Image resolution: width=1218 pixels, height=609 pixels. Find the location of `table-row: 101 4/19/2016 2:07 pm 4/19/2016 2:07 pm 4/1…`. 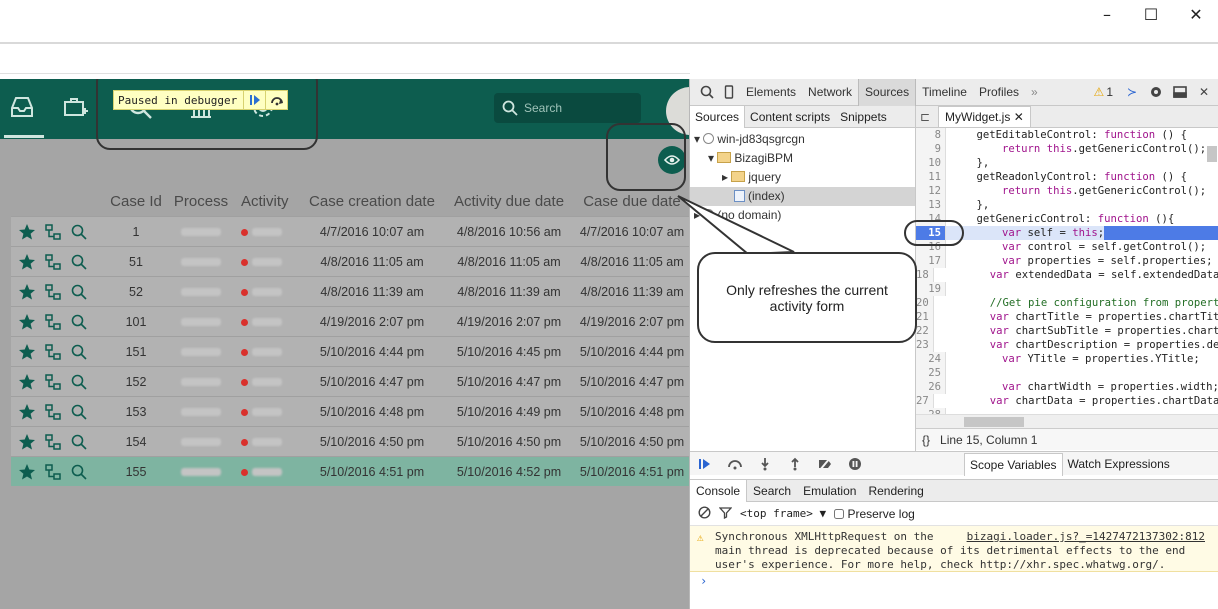

table-row: 101 4/19/2016 2:07 pm 4/19/2016 2:07 pm 4/1… is located at coordinates (350, 321).